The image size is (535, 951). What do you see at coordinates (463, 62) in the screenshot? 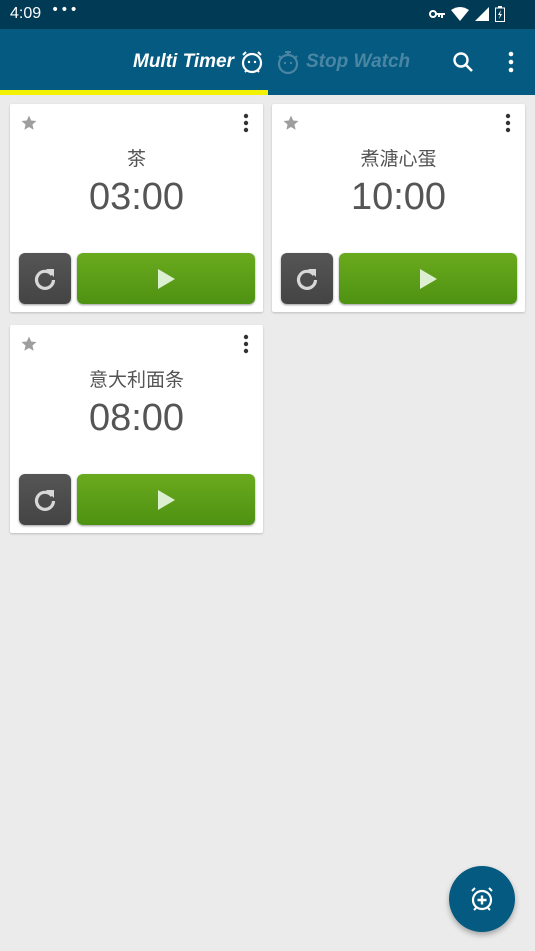
I see `search-icon` at bounding box center [463, 62].